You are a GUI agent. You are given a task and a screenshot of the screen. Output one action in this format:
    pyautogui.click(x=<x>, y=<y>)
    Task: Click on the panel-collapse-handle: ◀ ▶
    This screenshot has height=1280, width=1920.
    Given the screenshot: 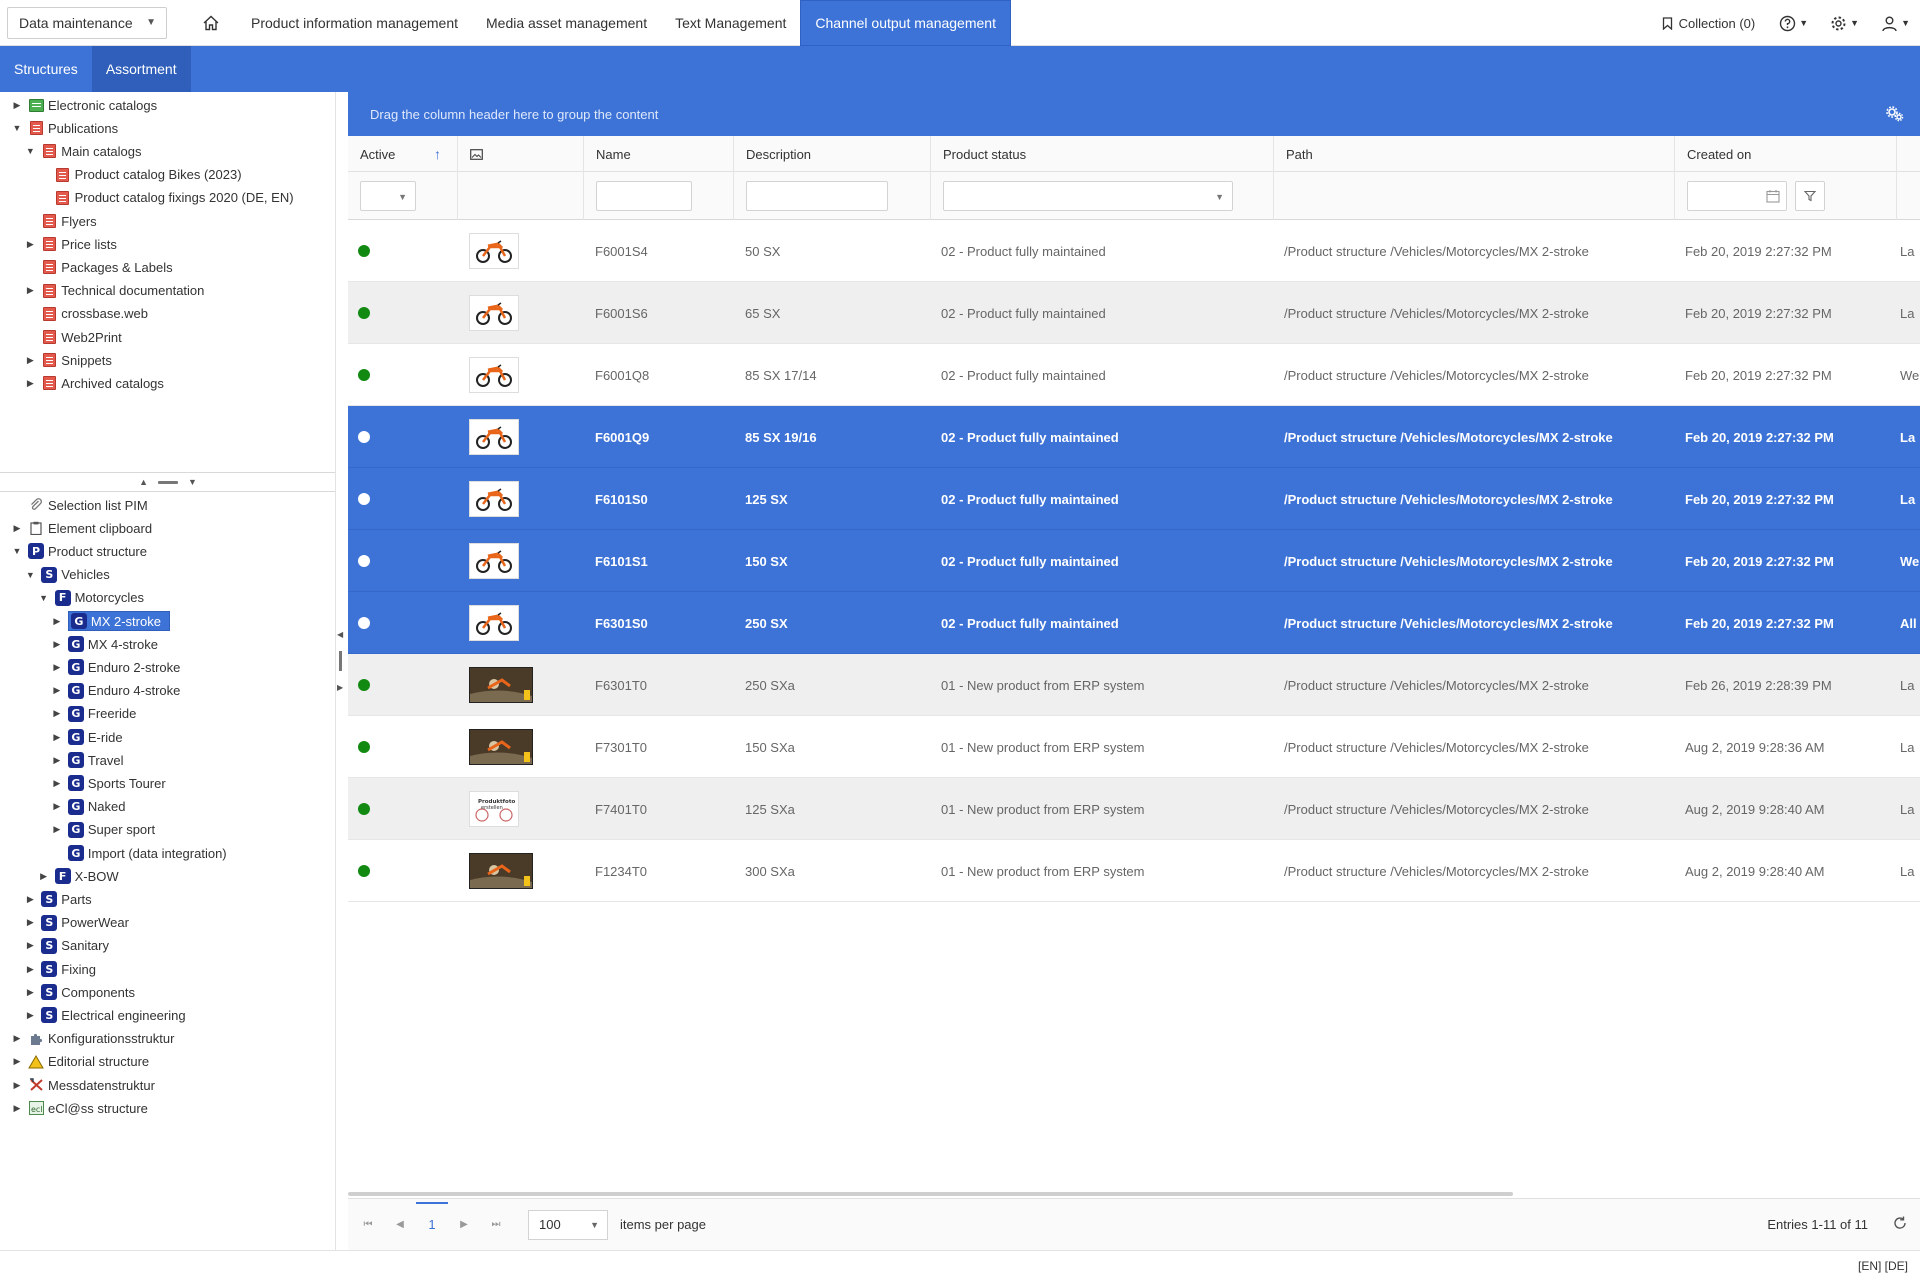 What is the action you would take?
    pyautogui.click(x=342, y=661)
    